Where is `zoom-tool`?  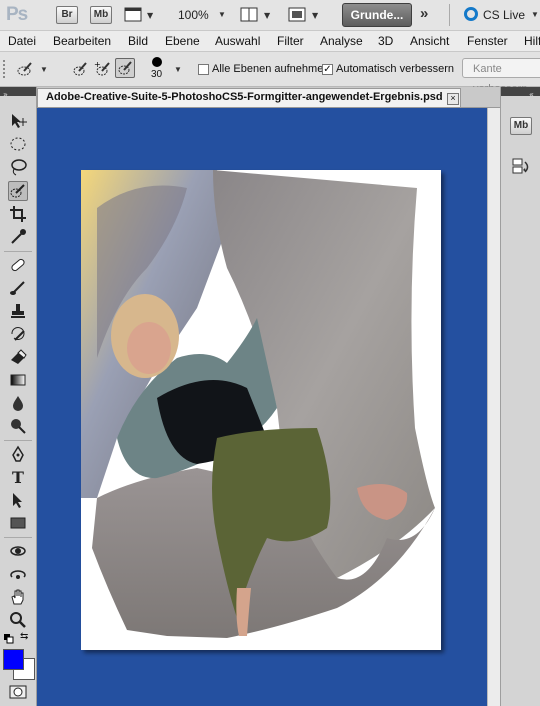 zoom-tool is located at coordinates (18, 620).